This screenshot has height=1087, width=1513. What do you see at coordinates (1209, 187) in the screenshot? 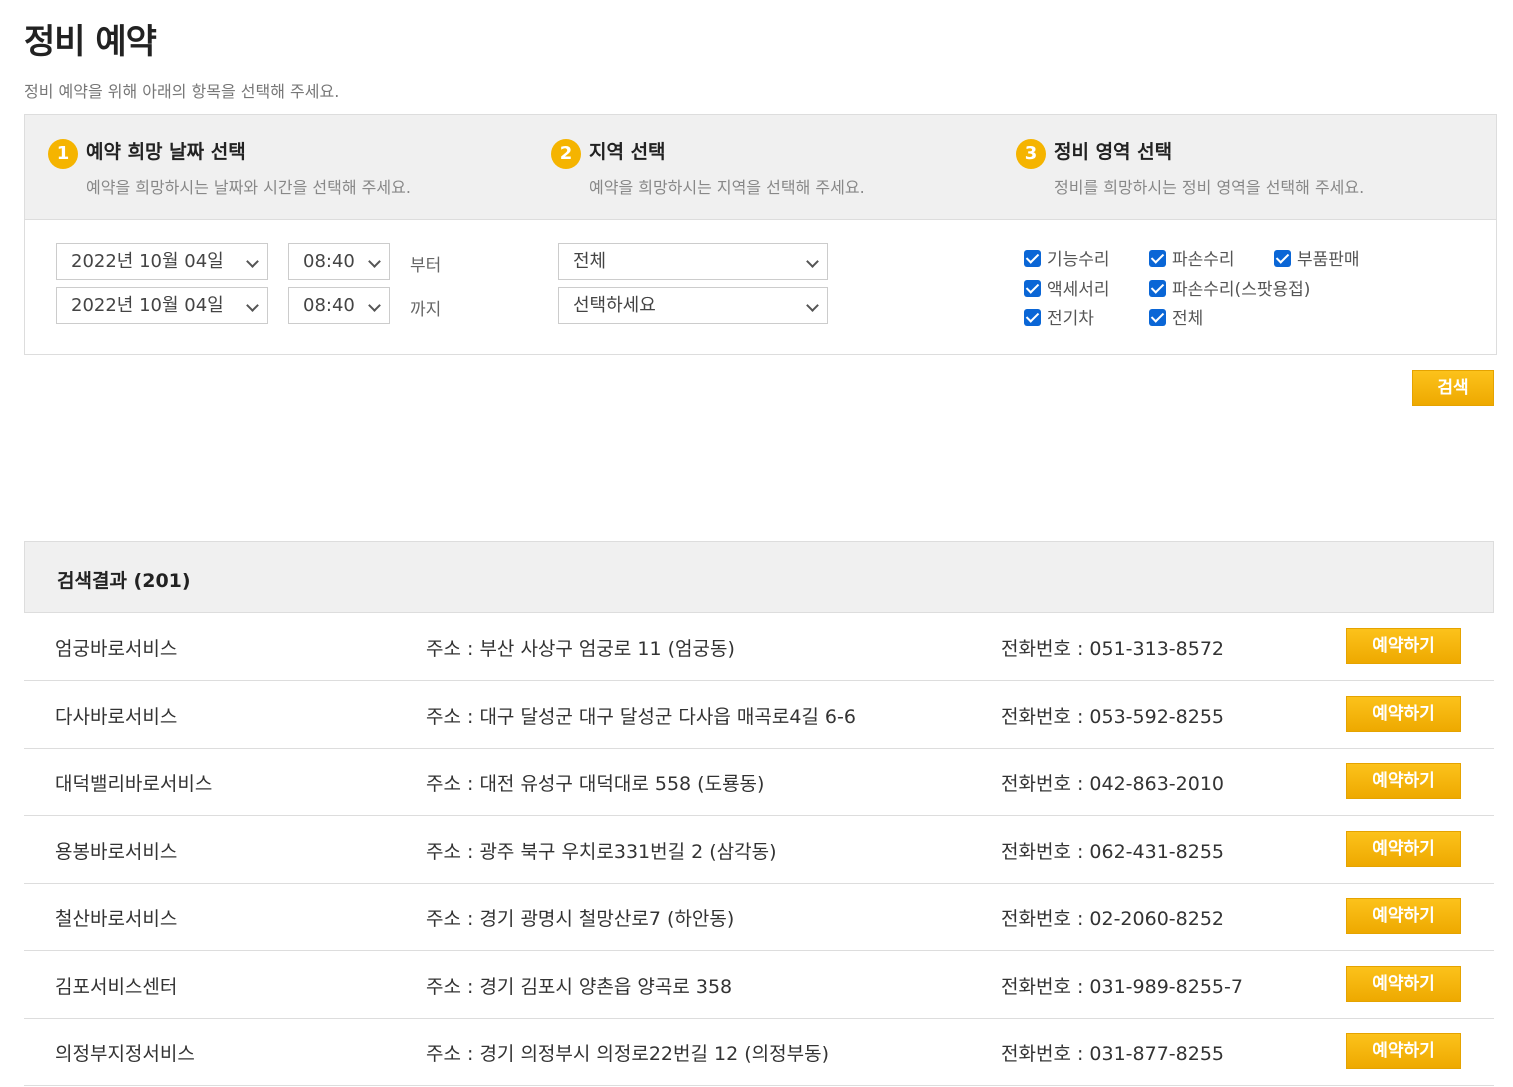
I see `step-description: 정비를 희망하시는 정비 영역을 선택해 주세요.` at bounding box center [1209, 187].